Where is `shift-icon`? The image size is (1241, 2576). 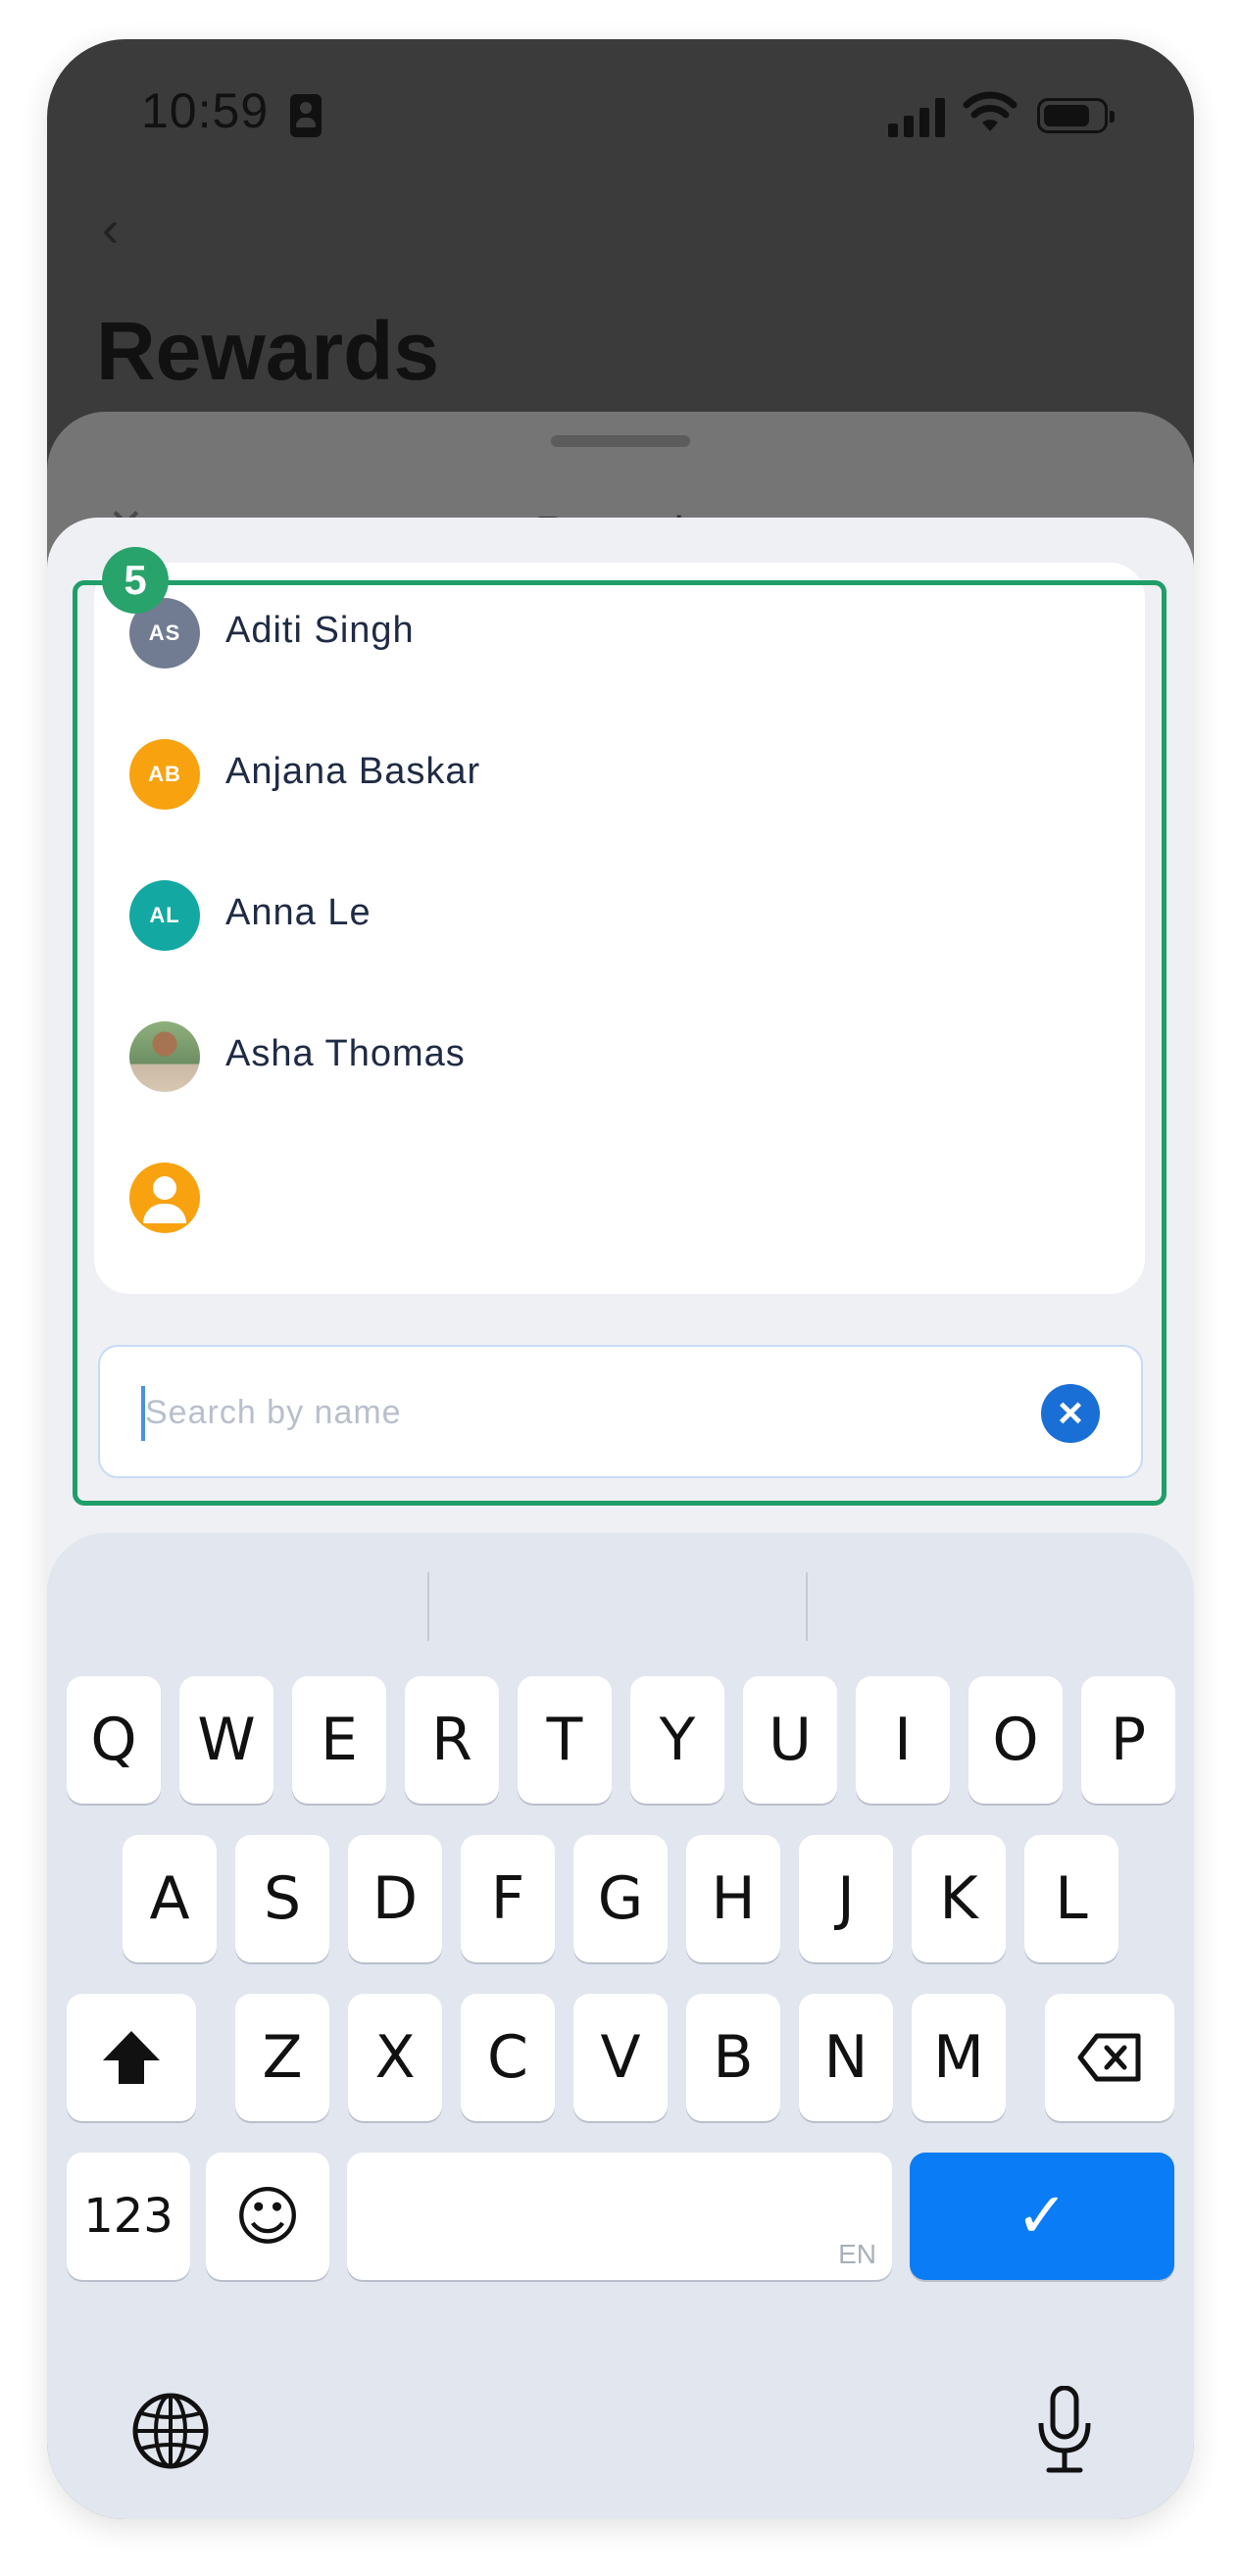
shift-icon is located at coordinates (131, 2057).